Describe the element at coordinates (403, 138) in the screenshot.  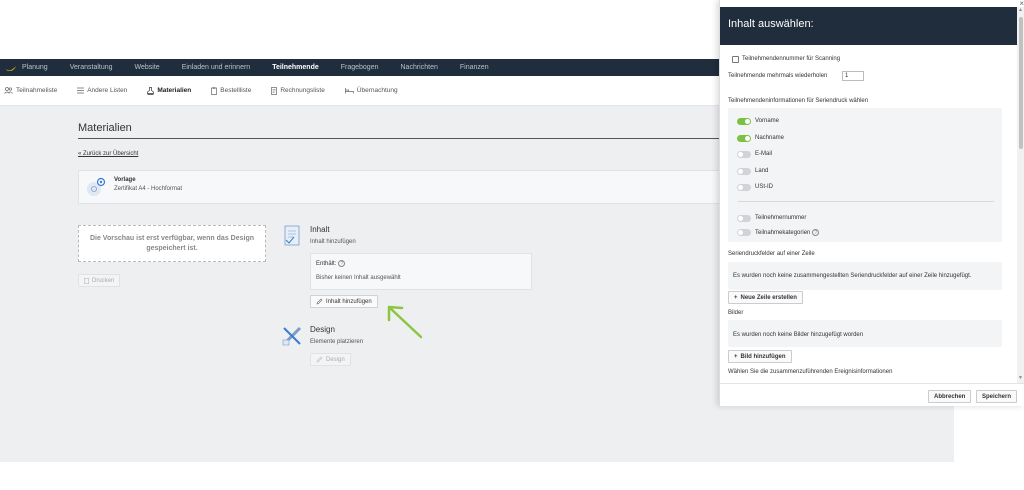
I see `title-divider` at that location.